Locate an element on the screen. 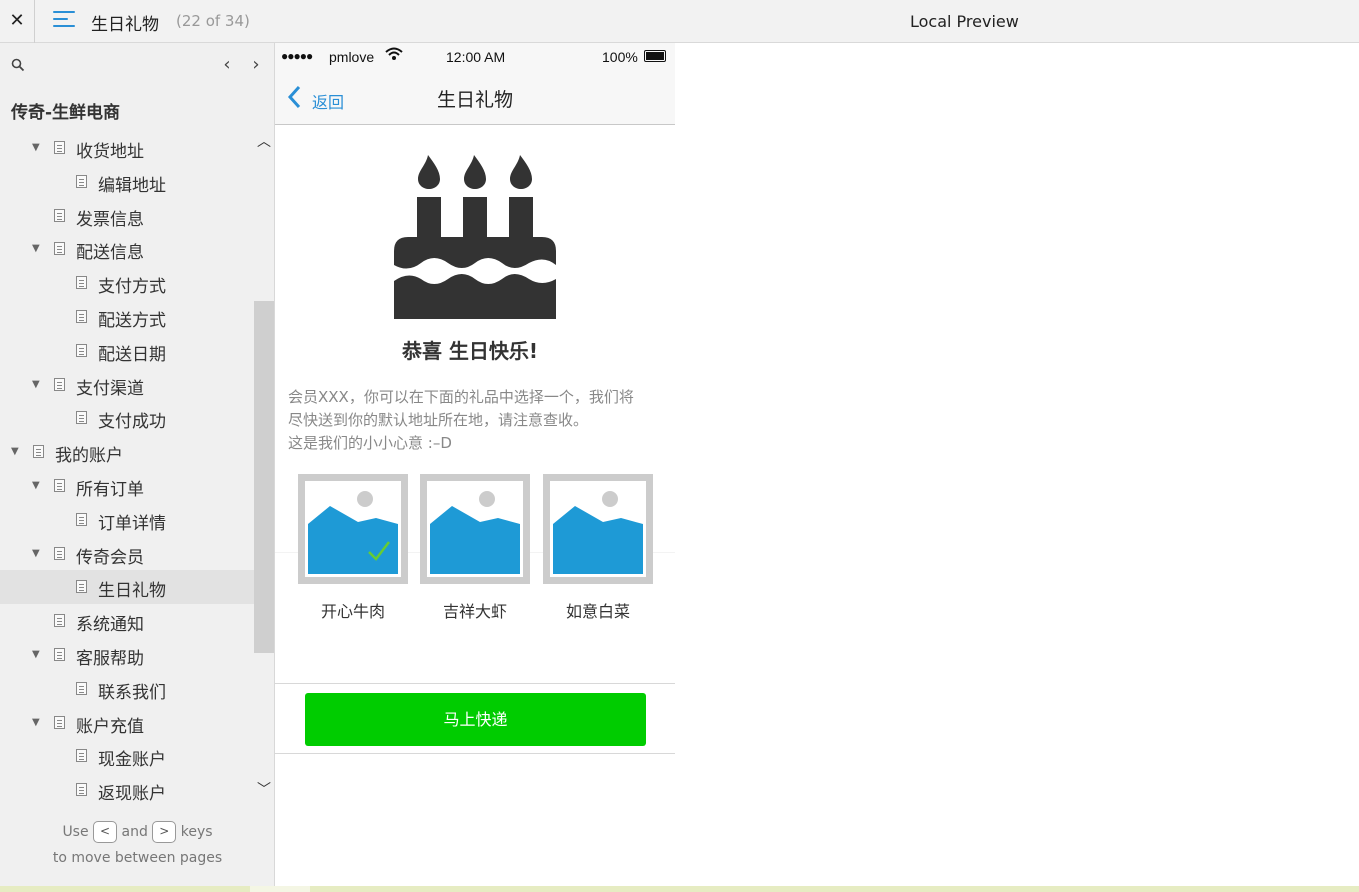  keyboard-hint: Use < and > keys to move between pages is located at coordinates (137, 845).